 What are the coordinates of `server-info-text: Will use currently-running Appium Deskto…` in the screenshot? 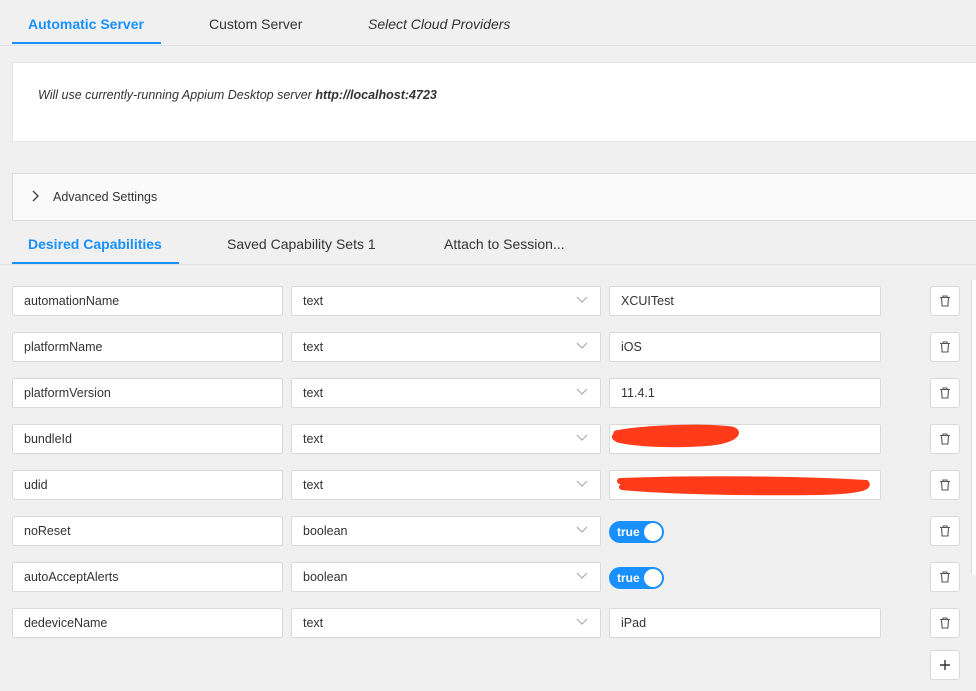 It's located at (237, 95).